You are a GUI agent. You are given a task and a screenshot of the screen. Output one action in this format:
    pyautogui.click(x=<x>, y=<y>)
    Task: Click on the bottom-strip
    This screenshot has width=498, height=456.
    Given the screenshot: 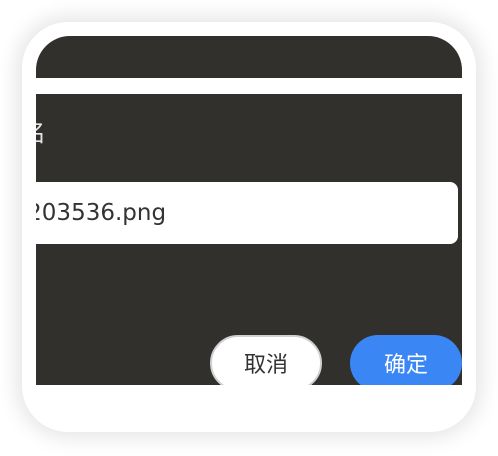 What is the action you would take?
    pyautogui.click(x=249, y=402)
    